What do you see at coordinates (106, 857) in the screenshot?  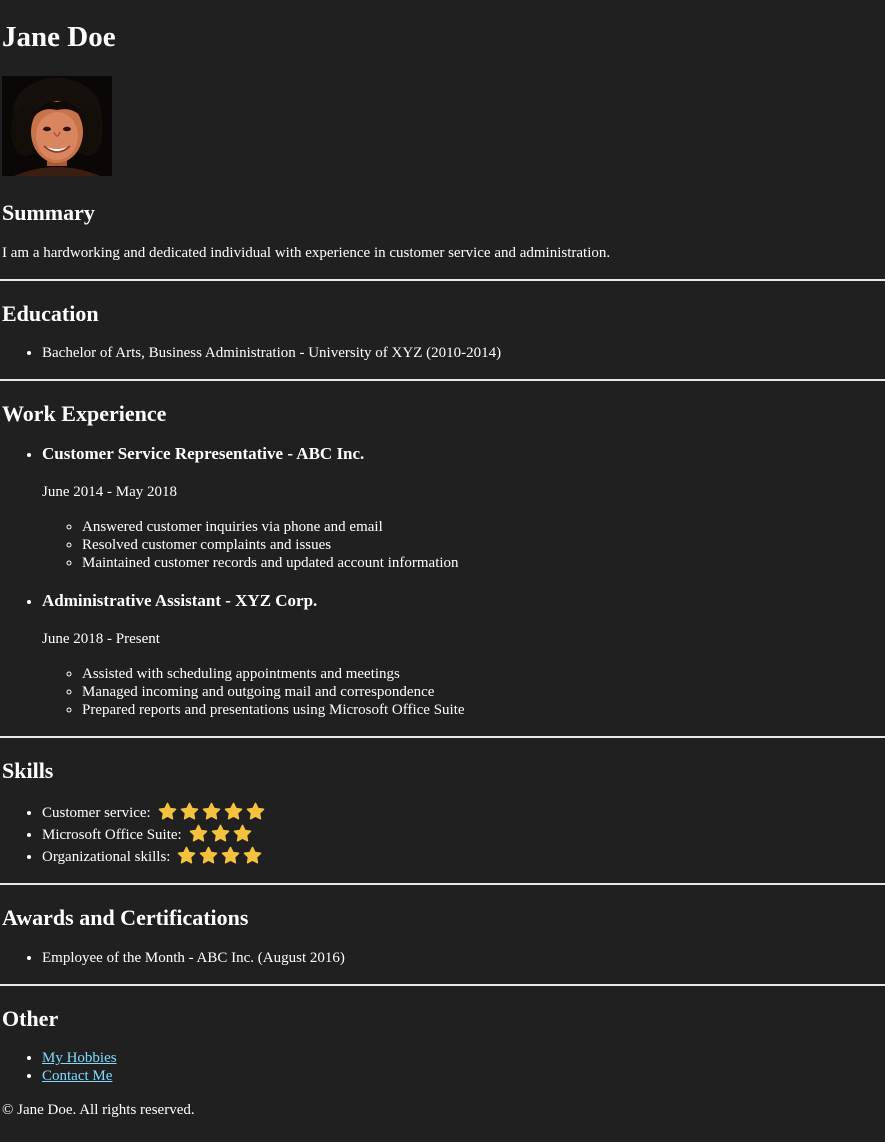 I see `skill-label: Organizational skills:` at bounding box center [106, 857].